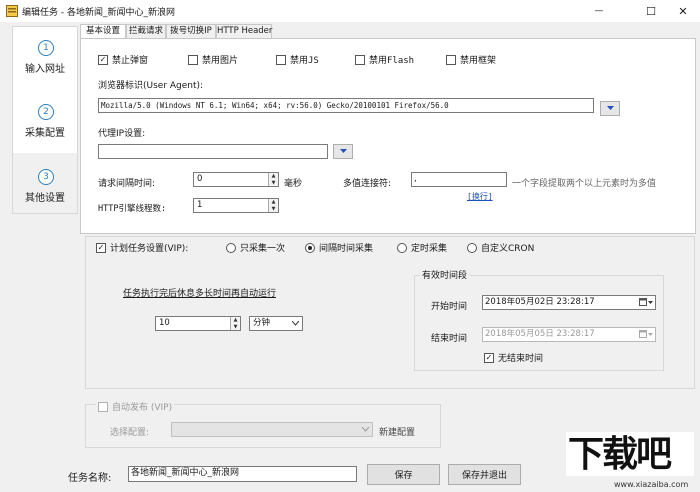  Describe the element at coordinates (146, 31) in the screenshot. I see `tab-intercept-requests: 拦截请求` at that location.